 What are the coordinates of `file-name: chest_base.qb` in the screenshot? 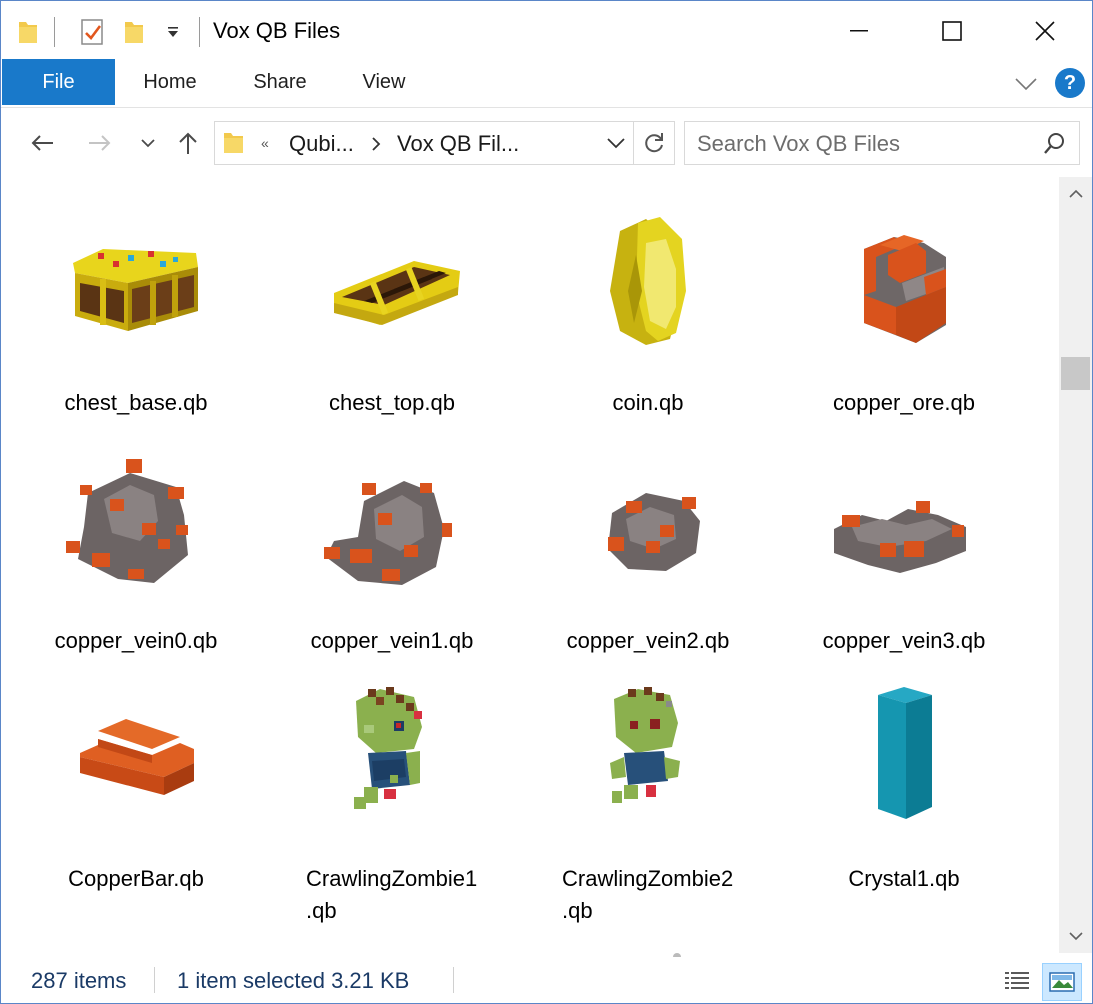 It's located at (136, 402).